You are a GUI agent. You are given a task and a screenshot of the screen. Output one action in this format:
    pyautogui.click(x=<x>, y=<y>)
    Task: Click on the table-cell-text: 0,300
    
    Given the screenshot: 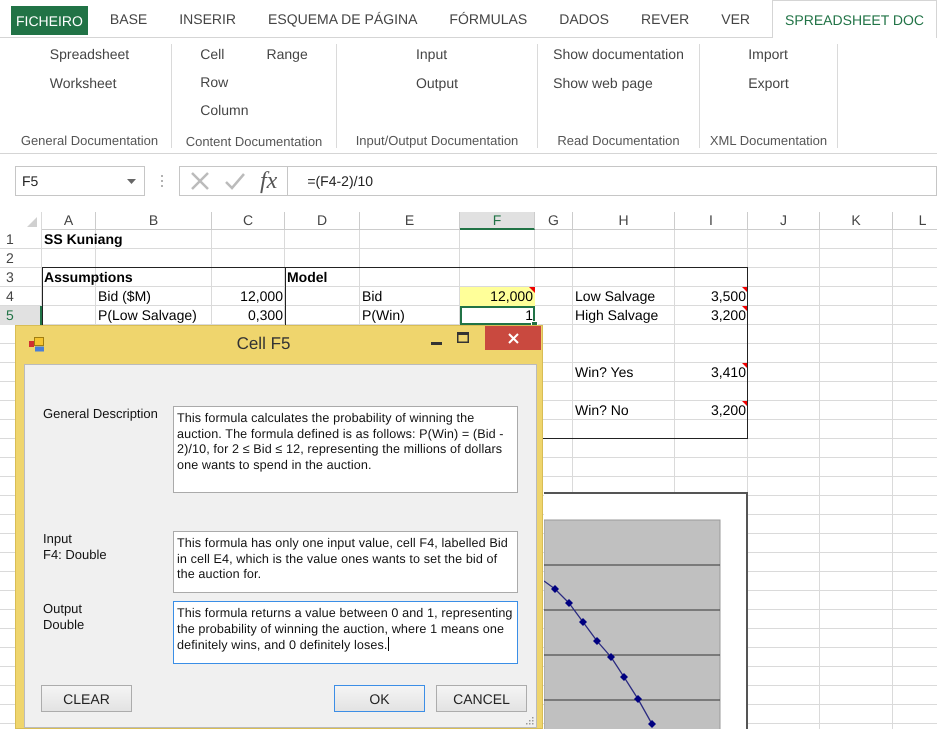 What is the action you would take?
    pyautogui.click(x=265, y=315)
    